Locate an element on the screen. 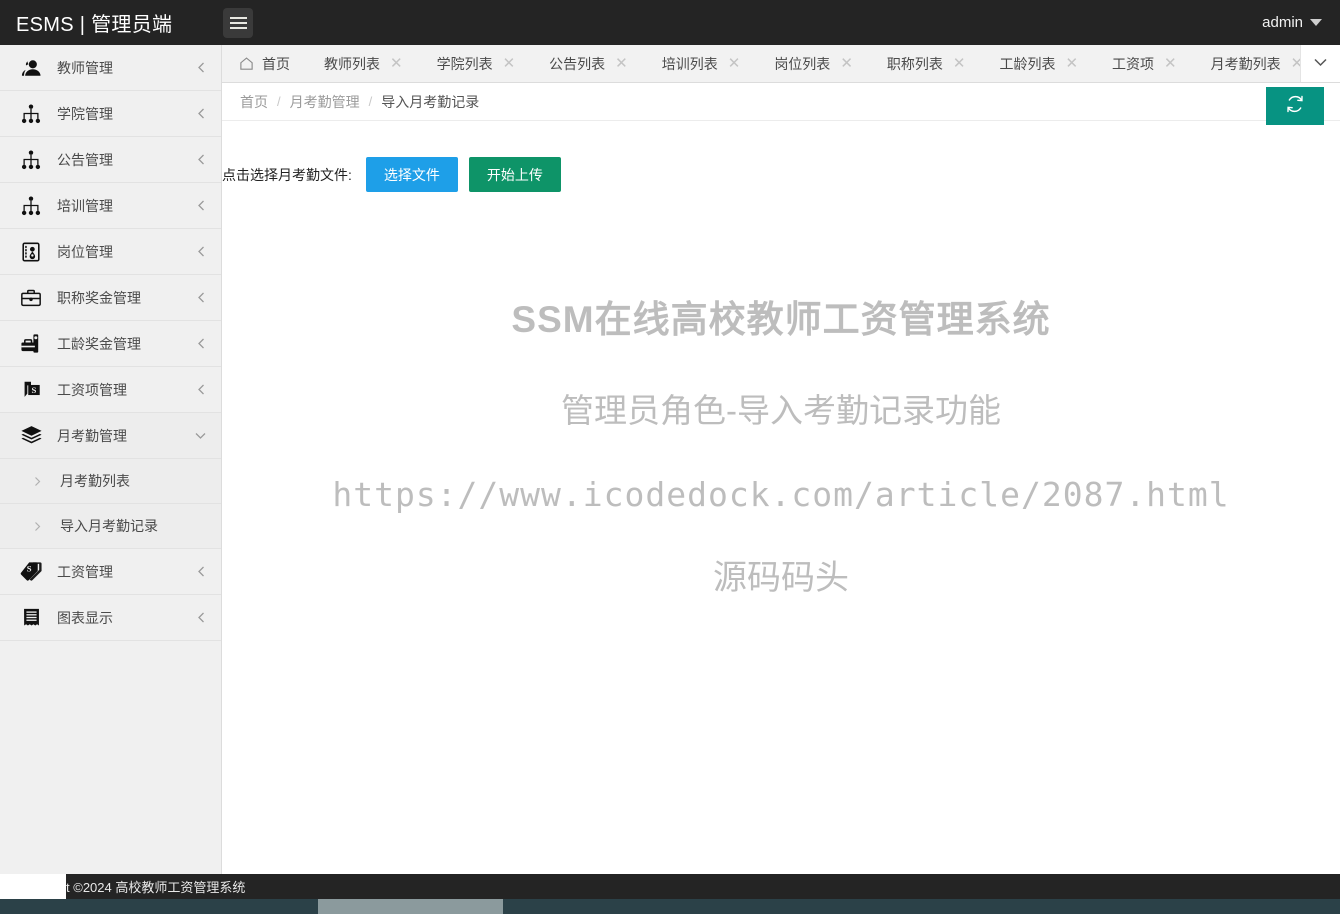  id-badge-icon is located at coordinates (31, 252).